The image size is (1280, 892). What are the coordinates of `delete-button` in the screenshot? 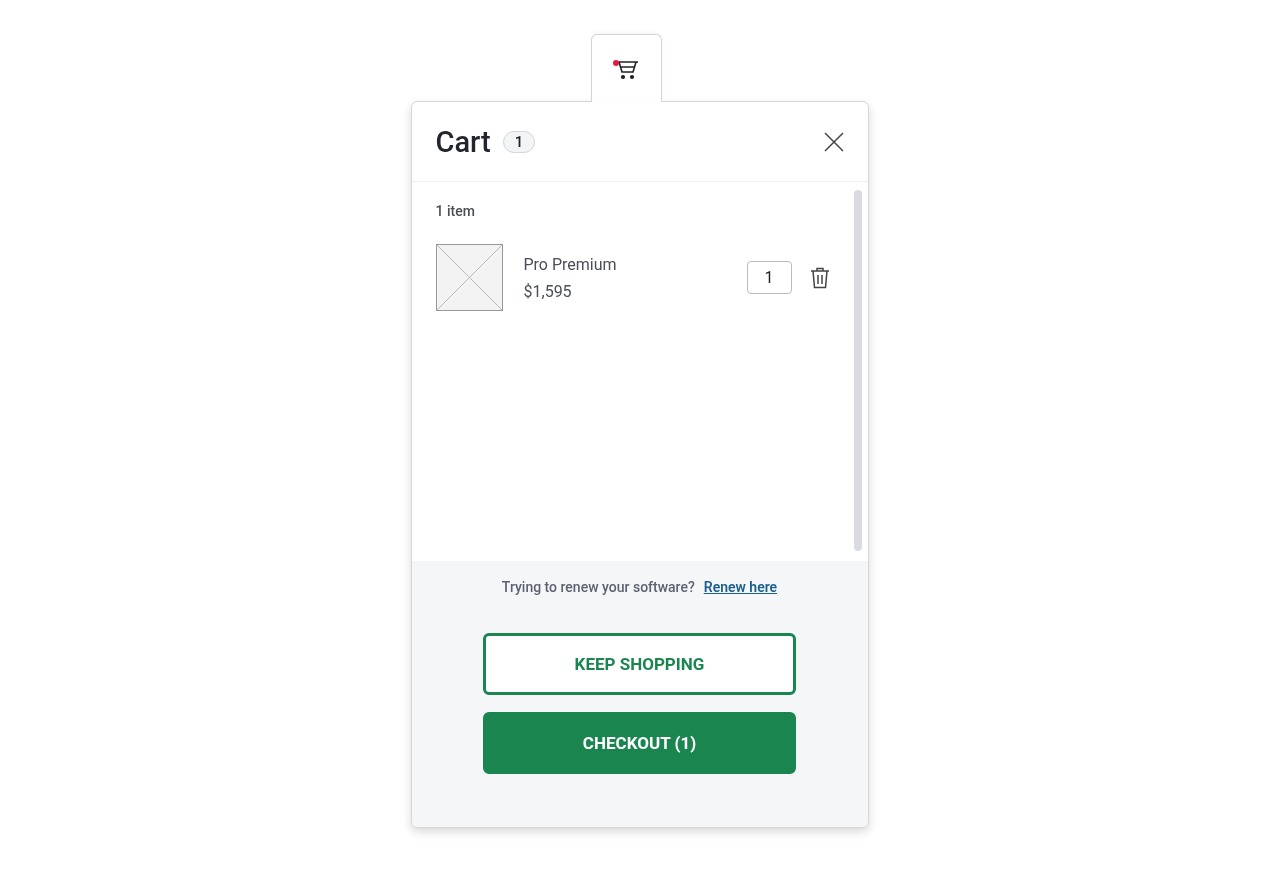 It's located at (819, 277).